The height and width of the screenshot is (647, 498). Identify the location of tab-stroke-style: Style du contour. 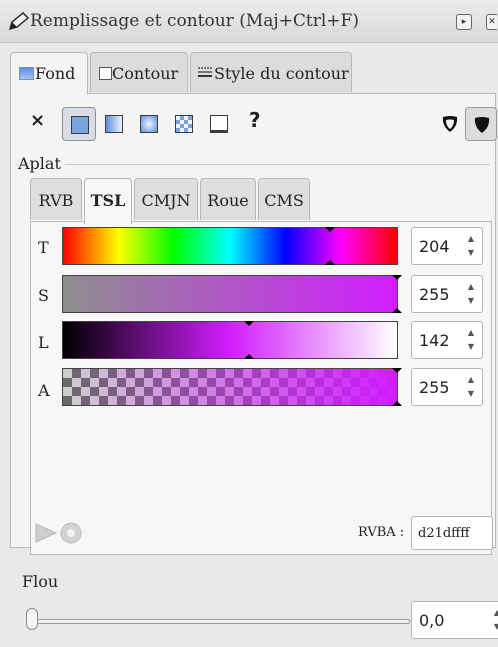
(271, 72).